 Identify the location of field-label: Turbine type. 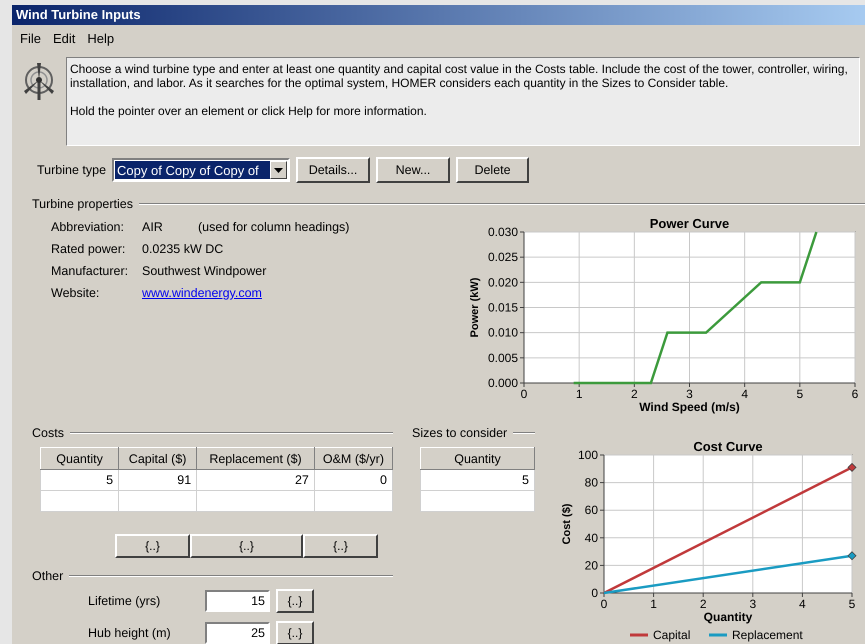
(71, 170).